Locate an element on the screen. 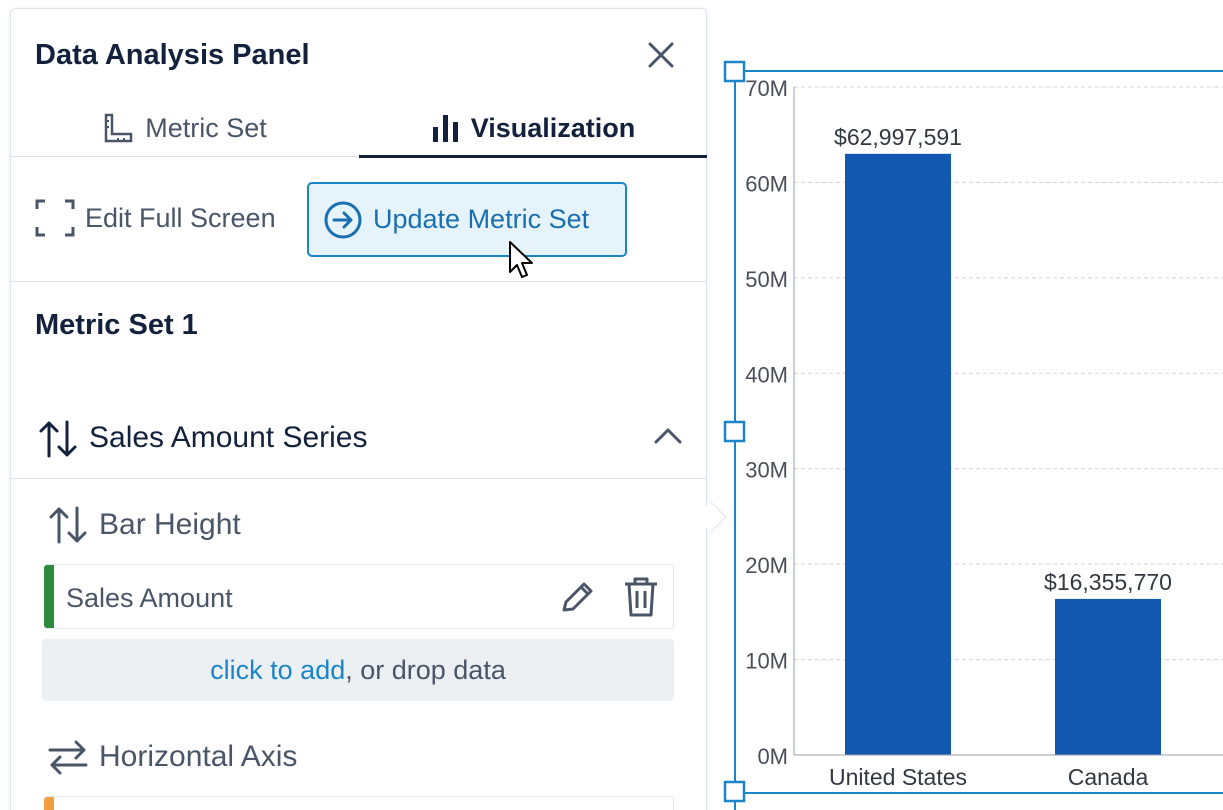  field-horizontal-axis is located at coordinates (359, 803).